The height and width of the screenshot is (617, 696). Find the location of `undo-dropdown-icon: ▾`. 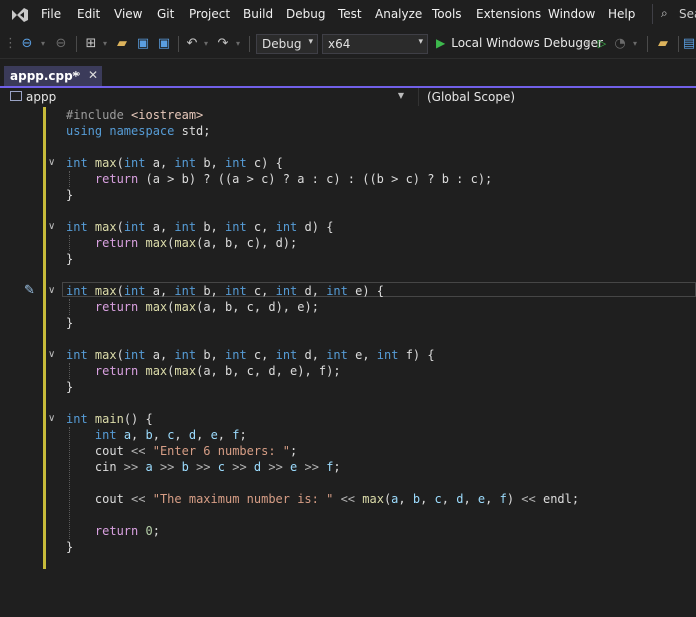

undo-dropdown-icon: ▾ is located at coordinates (206, 44).